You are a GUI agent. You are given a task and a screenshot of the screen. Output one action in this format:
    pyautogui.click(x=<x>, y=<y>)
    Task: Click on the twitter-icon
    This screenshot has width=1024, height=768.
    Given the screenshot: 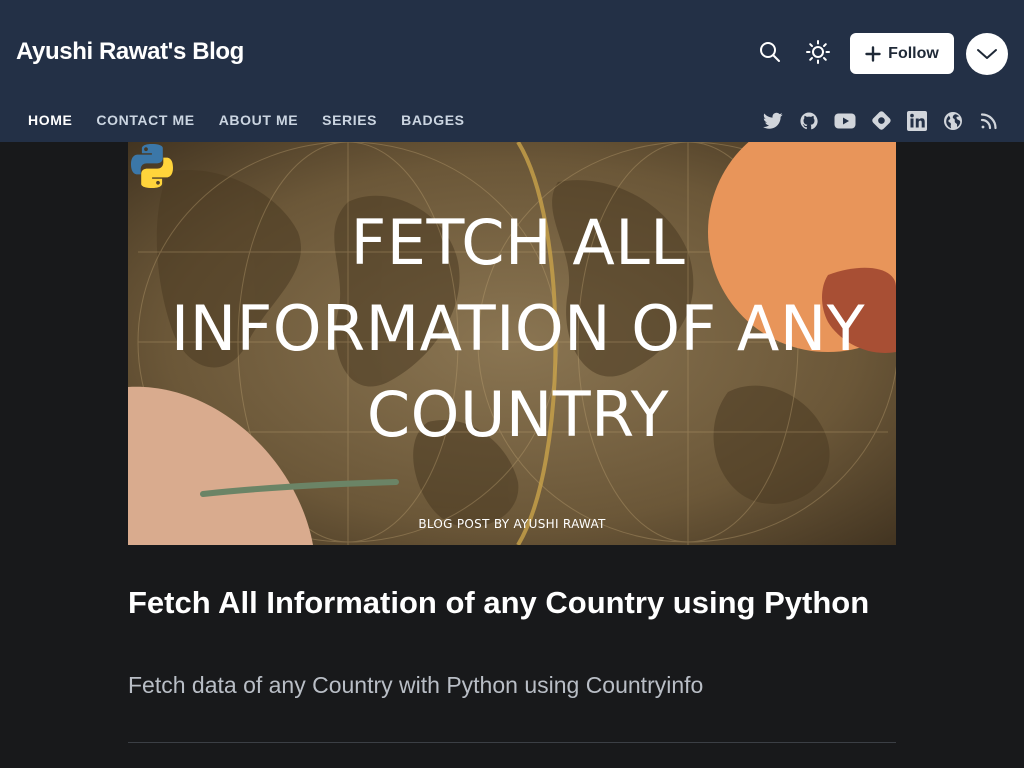 What is the action you would take?
    pyautogui.click(x=773, y=121)
    